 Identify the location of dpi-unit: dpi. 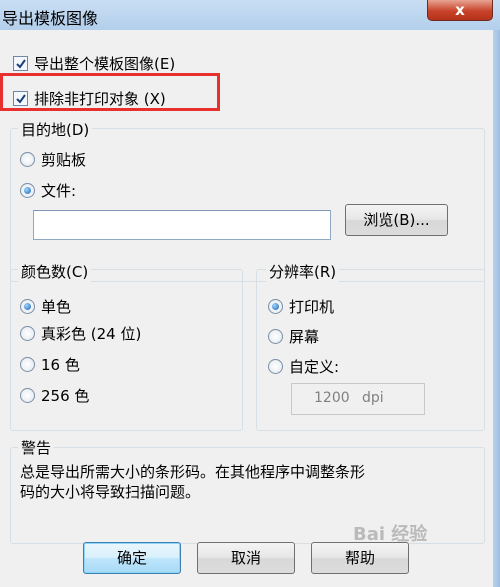
(373, 398).